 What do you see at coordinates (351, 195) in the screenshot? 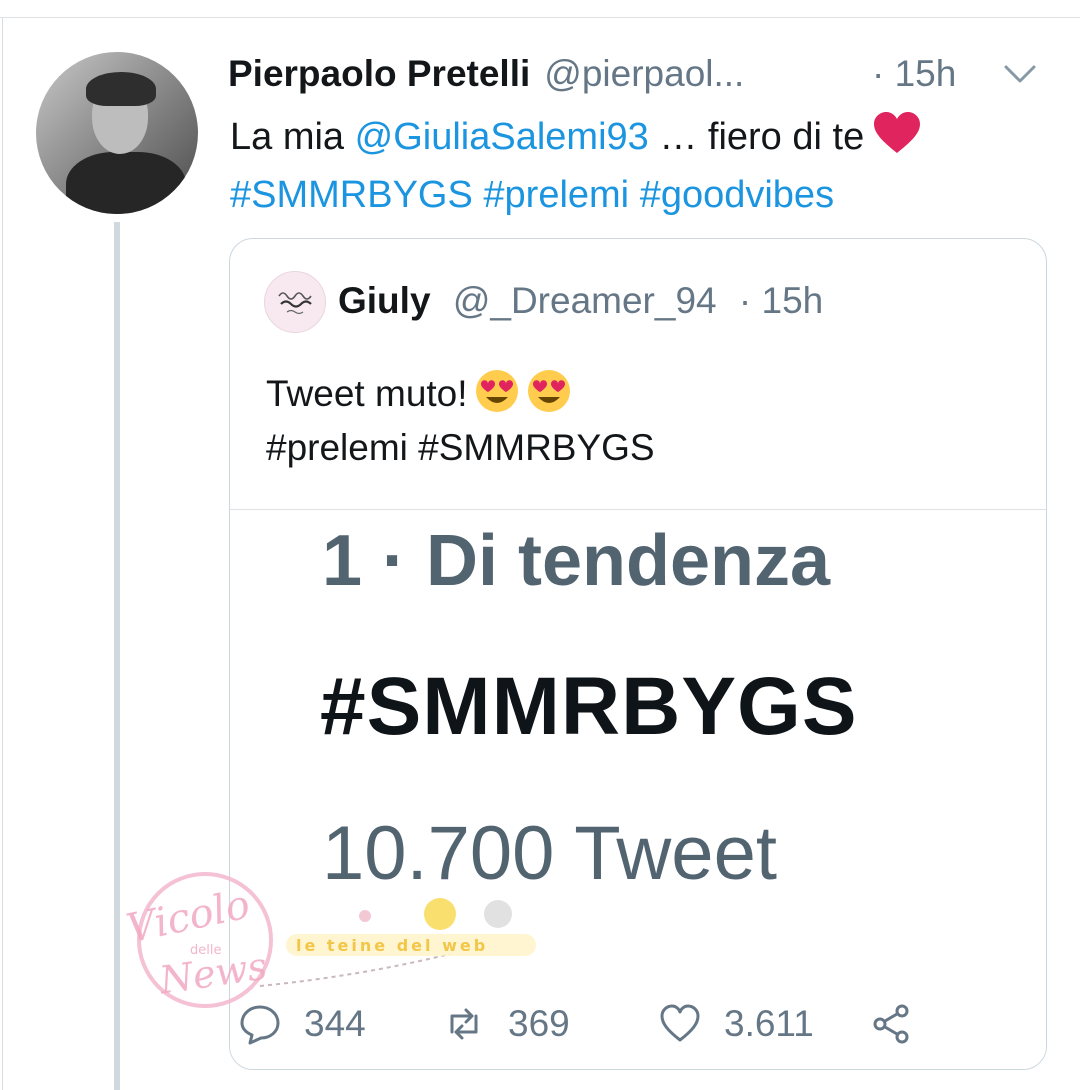
I see `hashtag-link: #SMMRBYGS` at bounding box center [351, 195].